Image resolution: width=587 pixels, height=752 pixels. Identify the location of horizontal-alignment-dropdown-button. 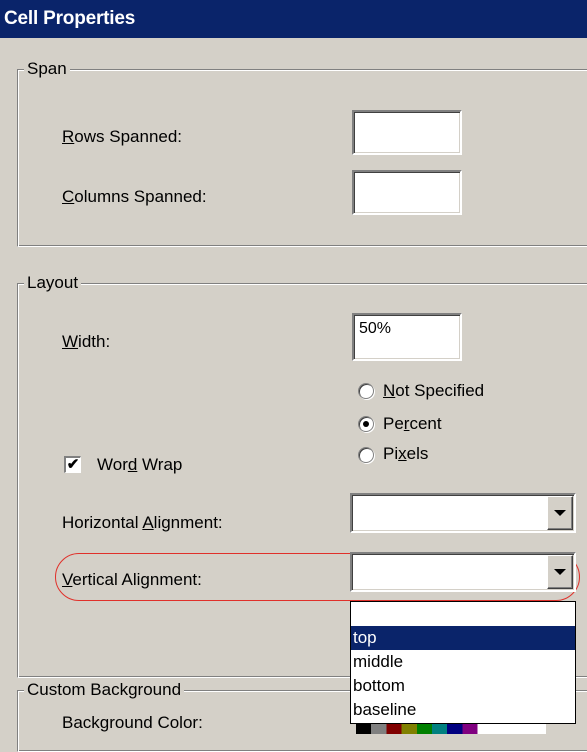
(560, 513).